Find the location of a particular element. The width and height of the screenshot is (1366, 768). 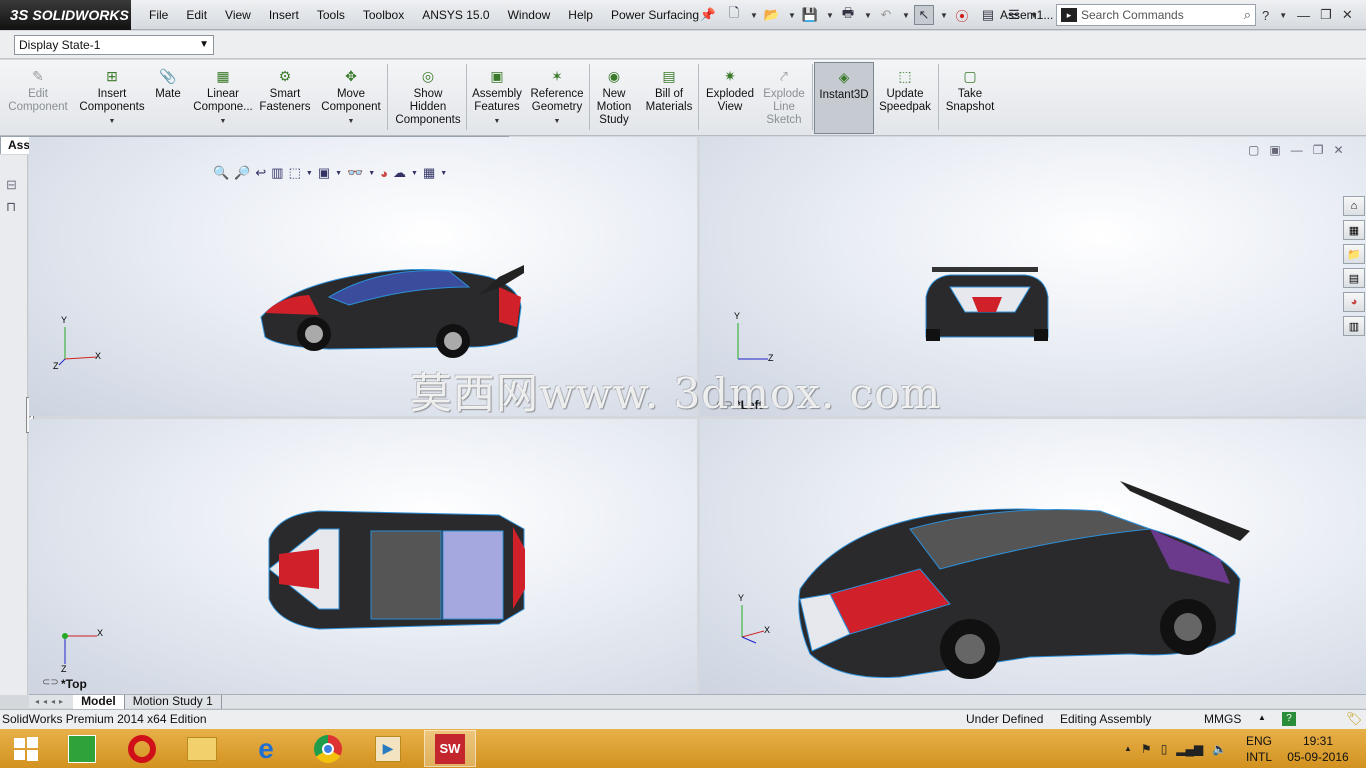

rebuild-traffic-light-icon: ⦿ is located at coordinates (962, 15).